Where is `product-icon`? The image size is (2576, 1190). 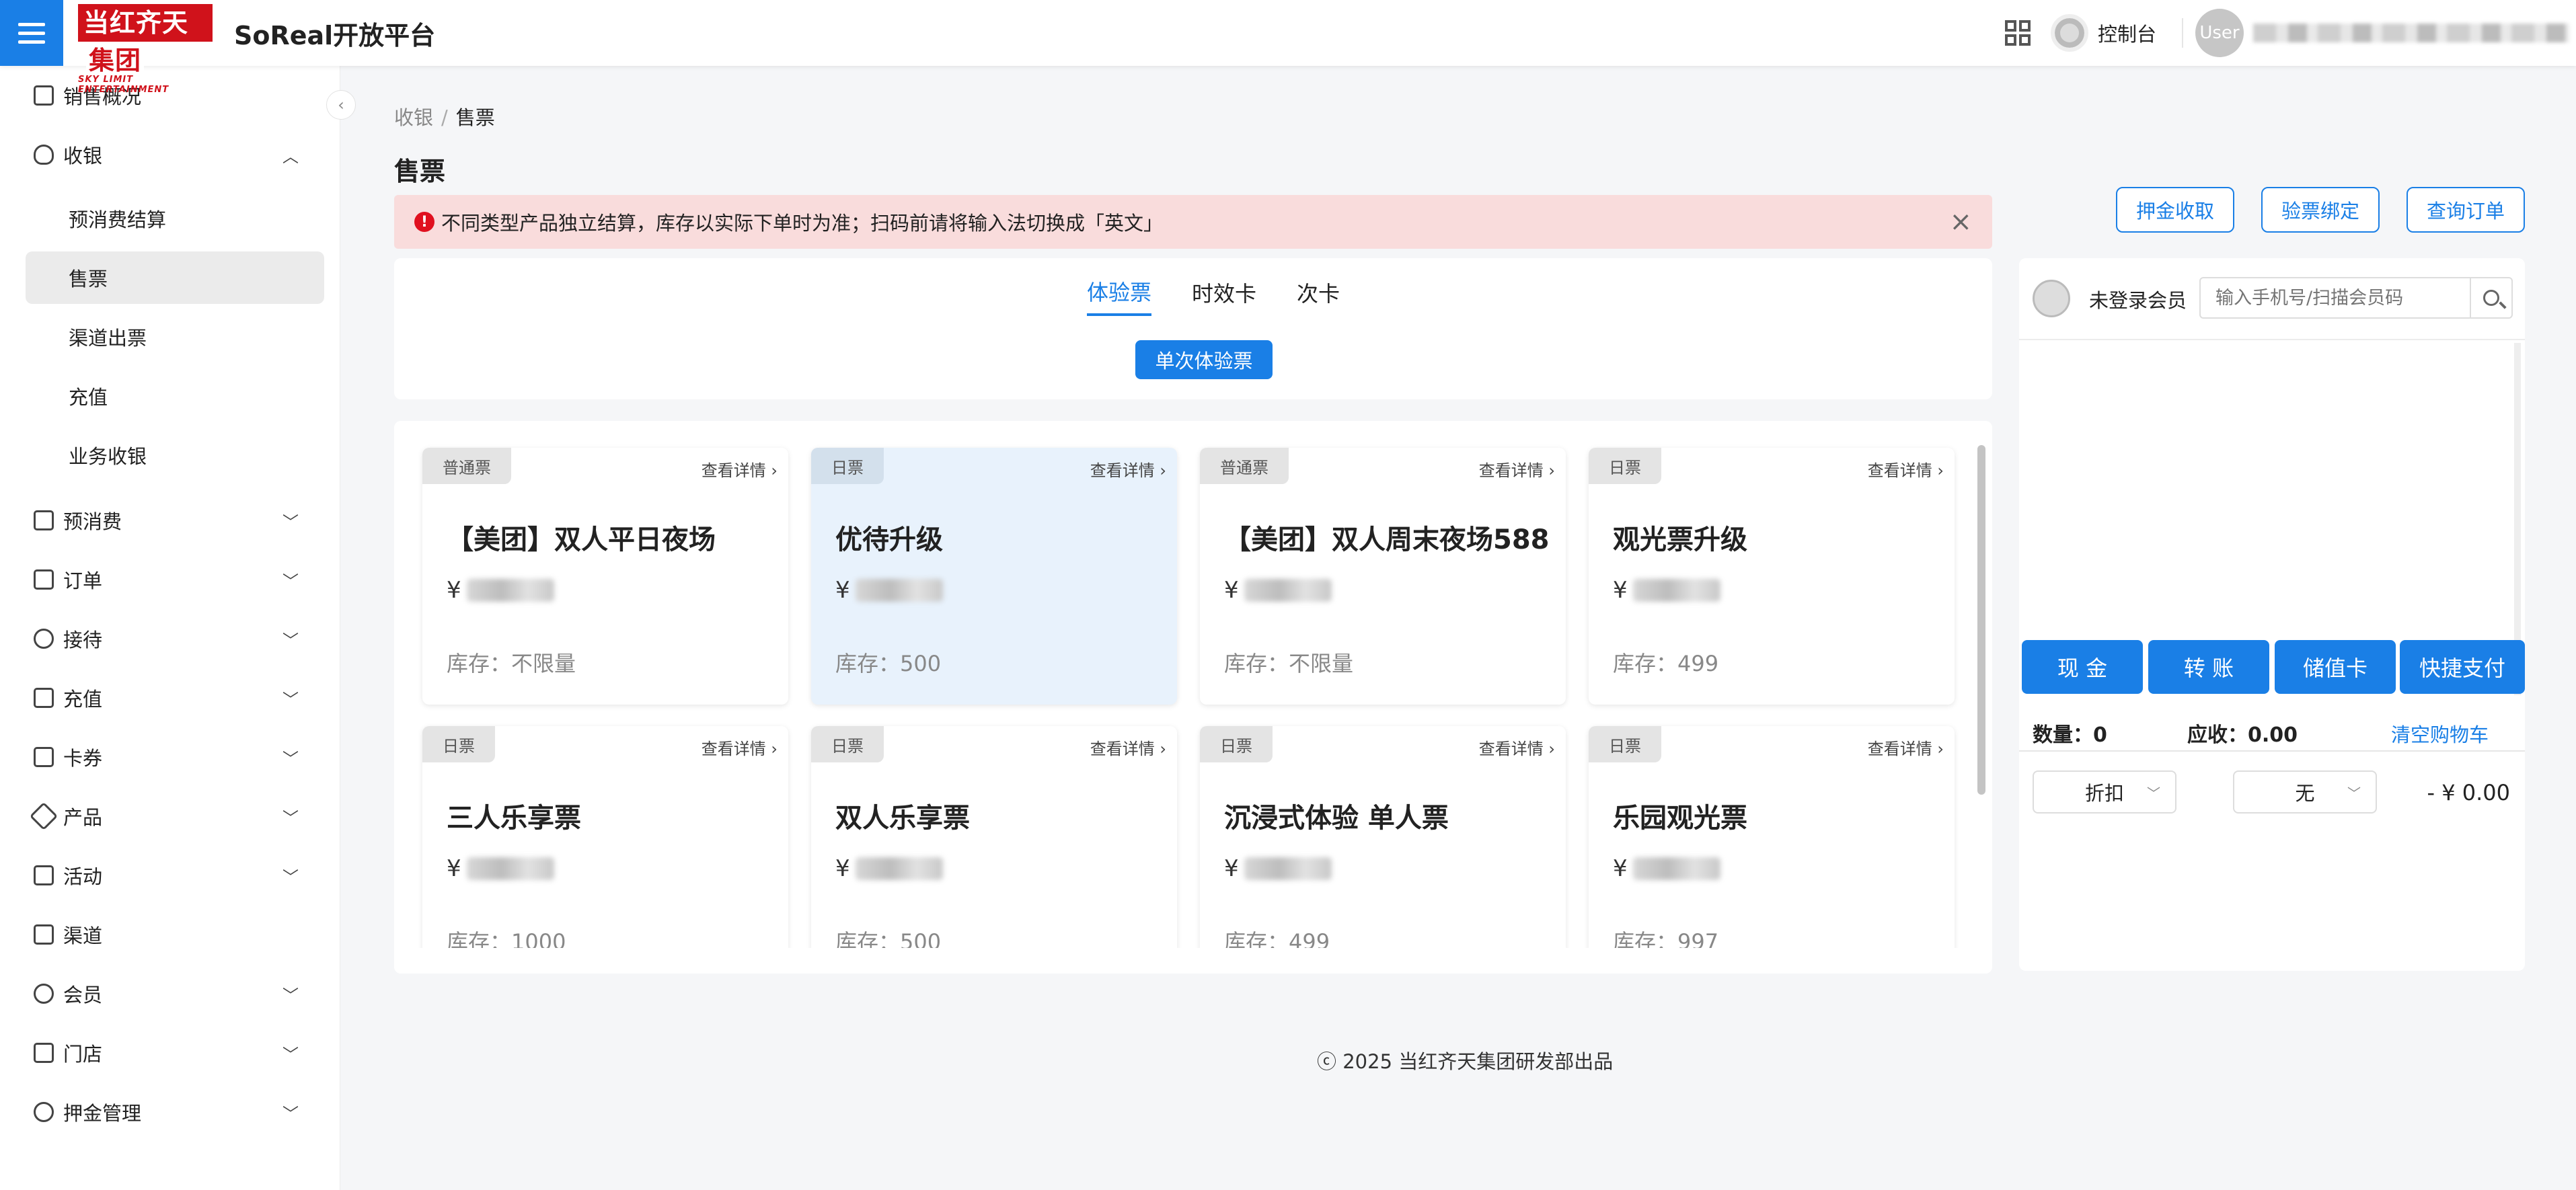
product-icon is located at coordinates (44, 816).